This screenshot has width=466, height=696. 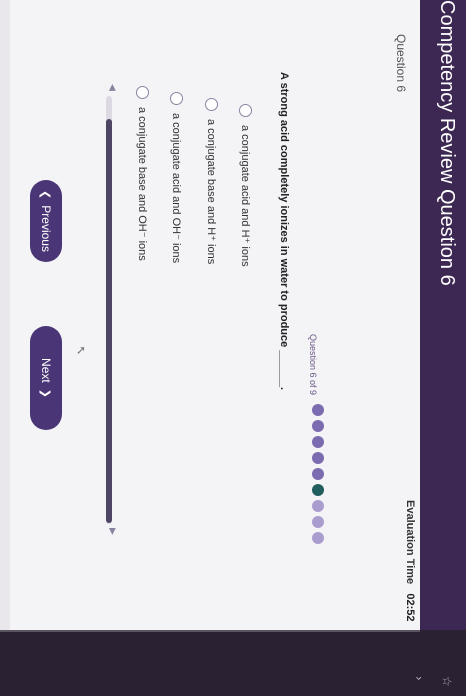 I want to click on evaluation-timer: Evaluation Time 02:52, so click(x=410, y=560).